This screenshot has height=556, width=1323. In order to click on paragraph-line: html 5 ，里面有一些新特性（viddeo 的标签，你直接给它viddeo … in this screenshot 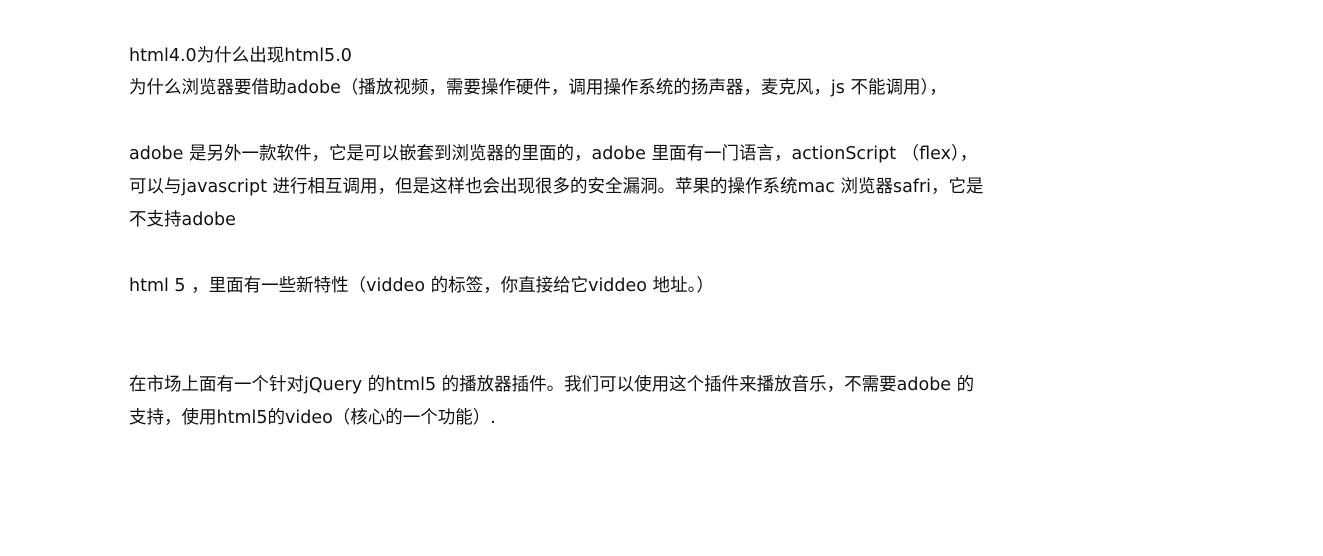, I will do `click(421, 286)`.